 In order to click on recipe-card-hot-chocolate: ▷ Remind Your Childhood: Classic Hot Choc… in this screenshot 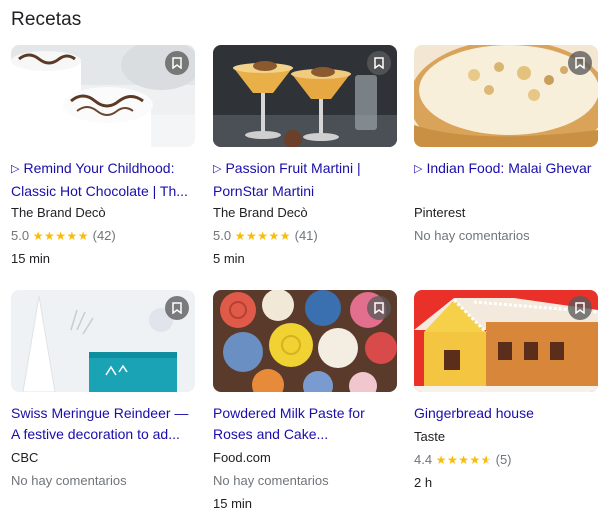, I will do `click(103, 156)`.